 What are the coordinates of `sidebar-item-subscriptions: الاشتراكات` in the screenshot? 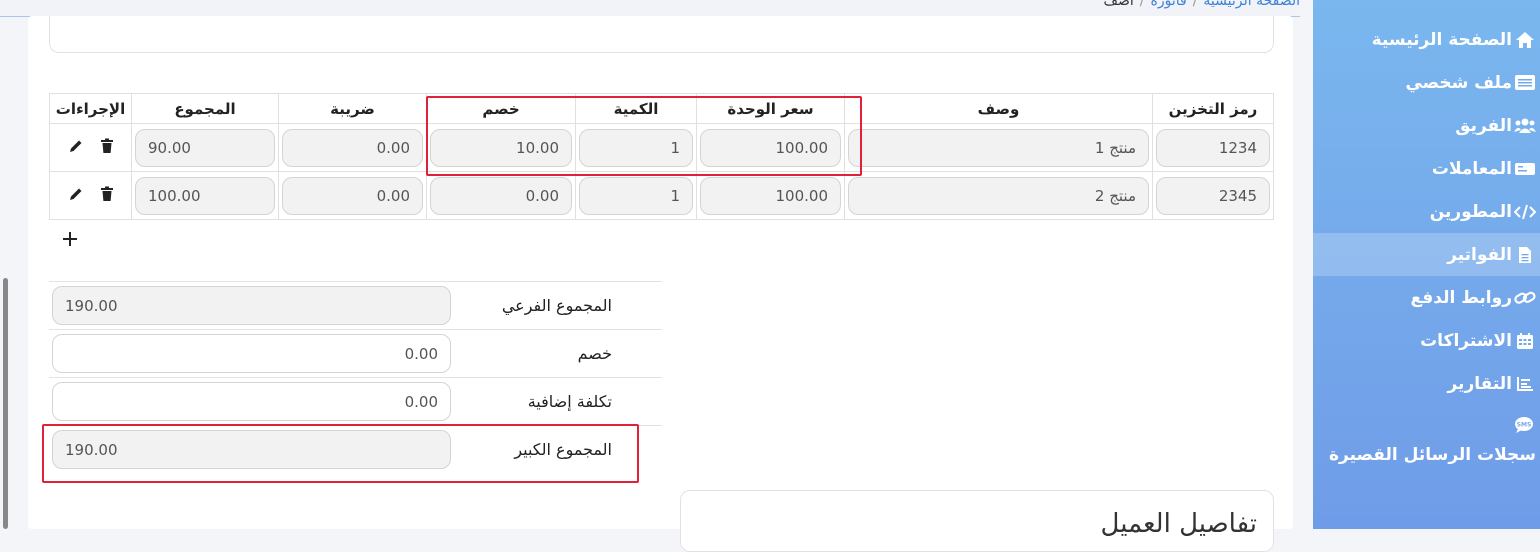 It's located at (1426, 340).